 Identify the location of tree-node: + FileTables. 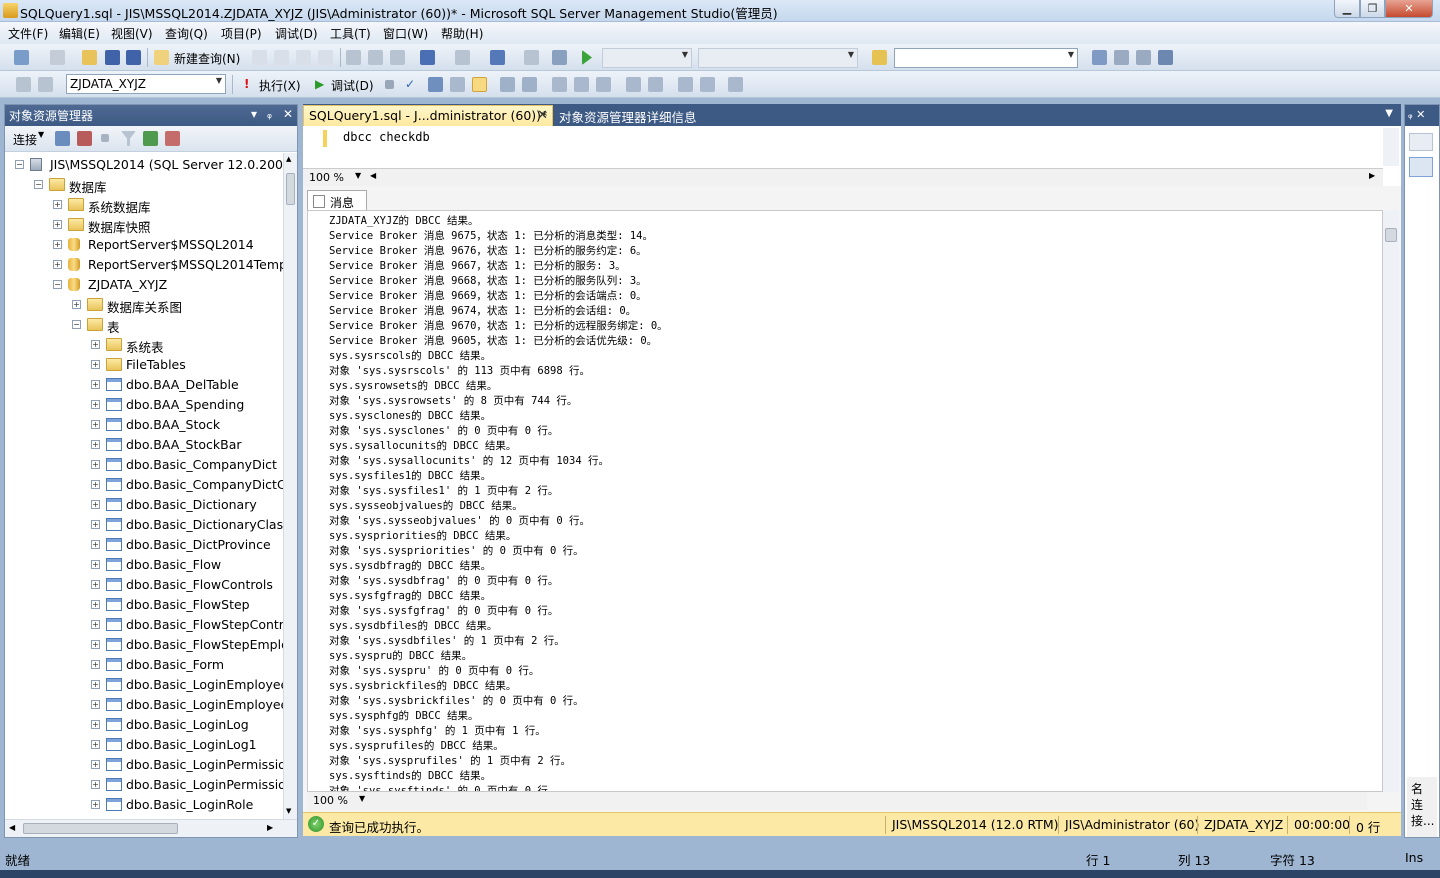
(144, 365).